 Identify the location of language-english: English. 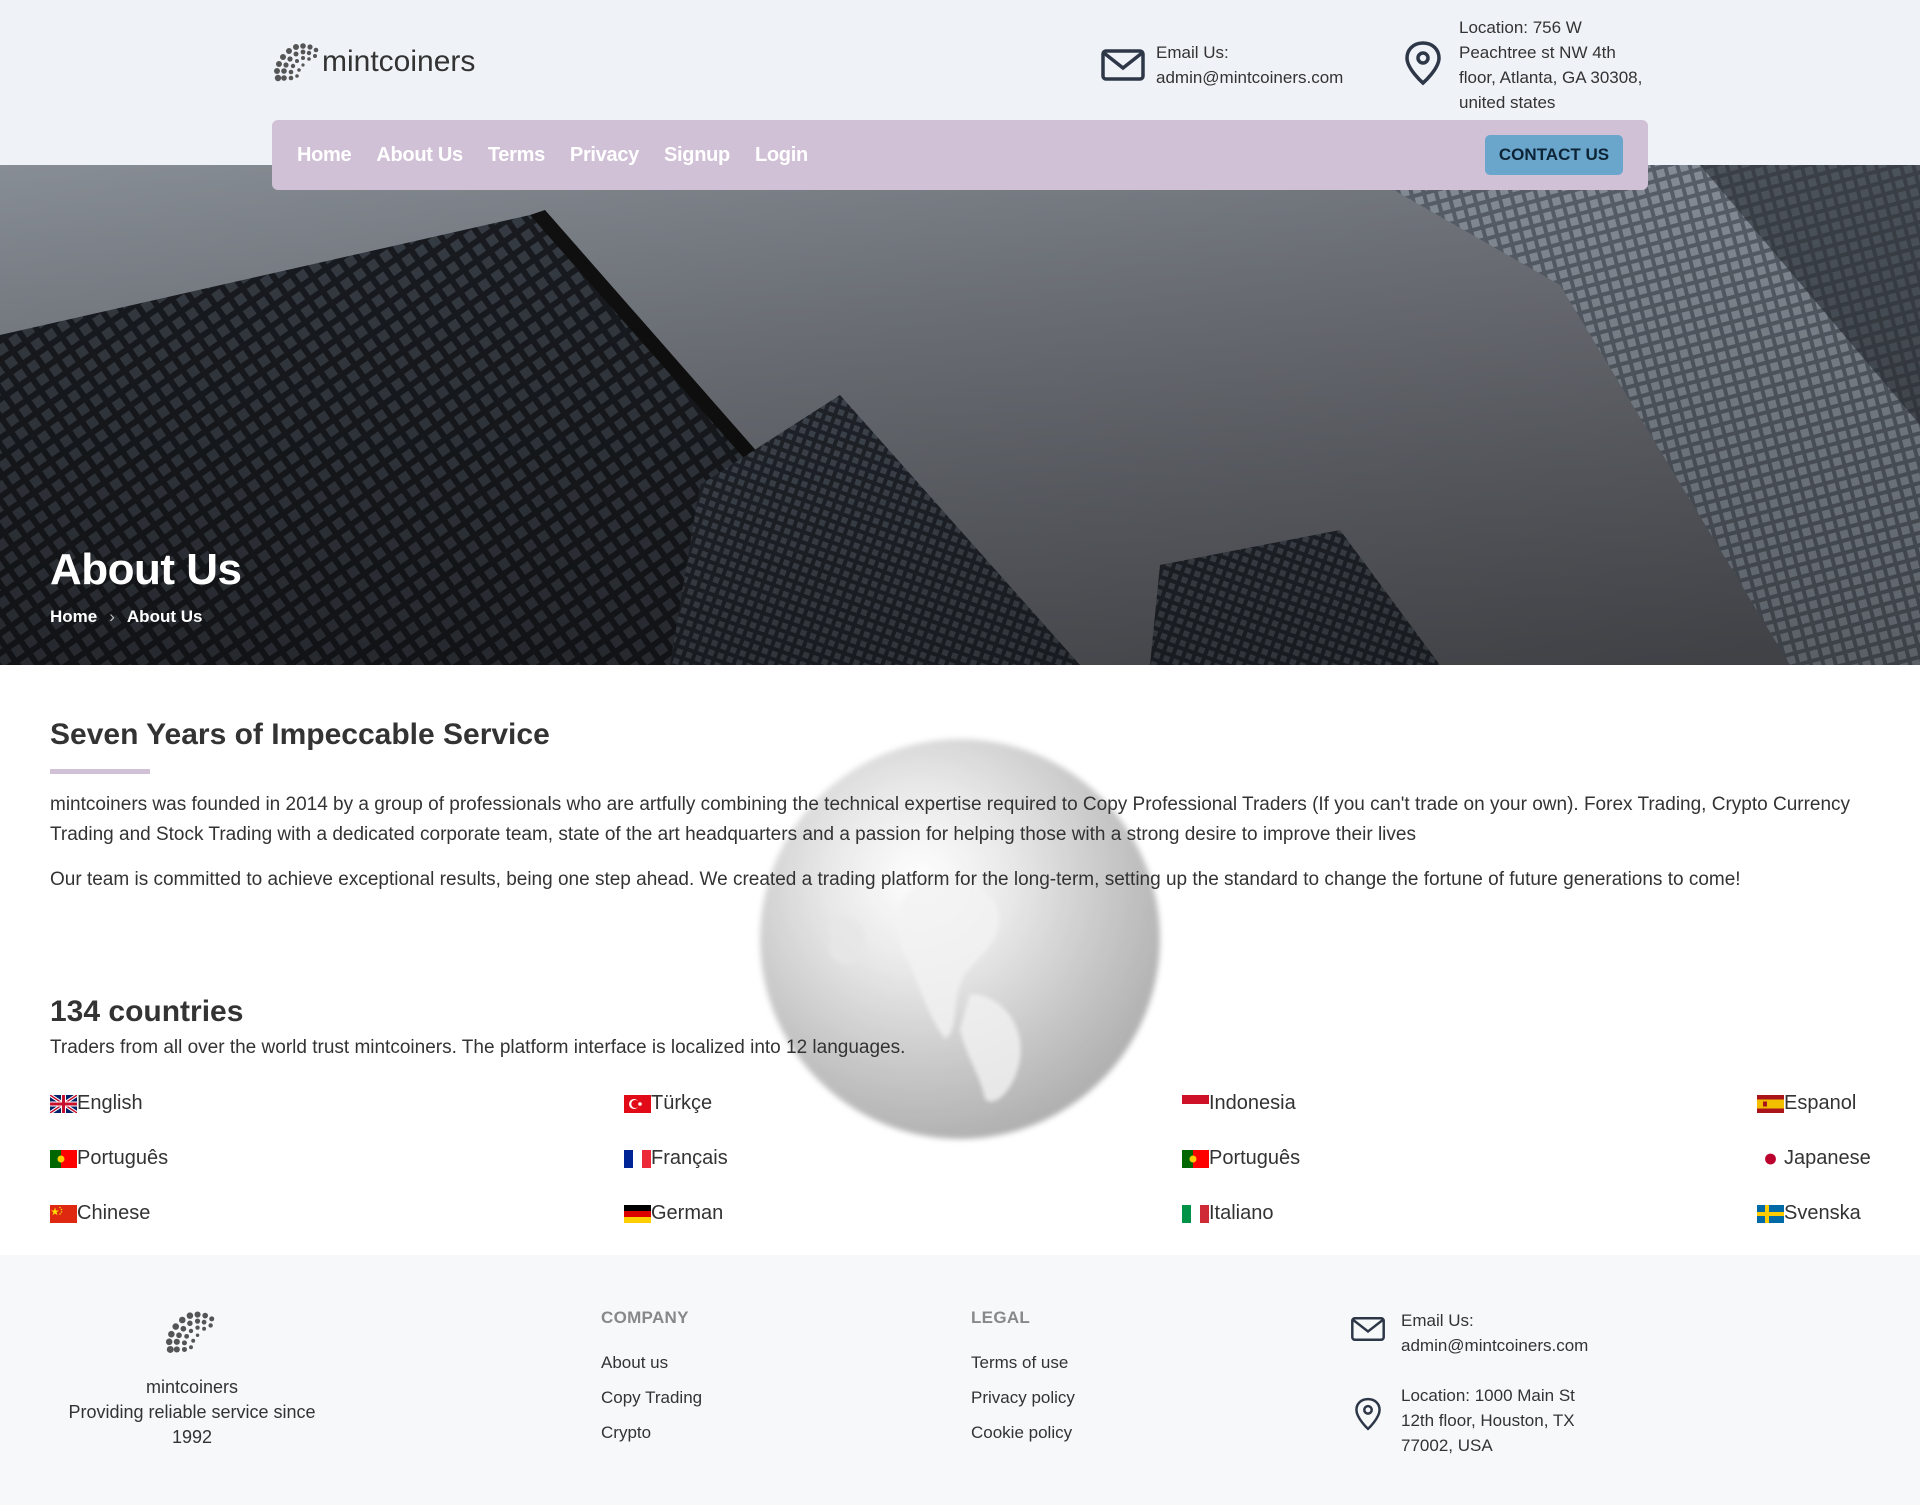
(96, 1103).